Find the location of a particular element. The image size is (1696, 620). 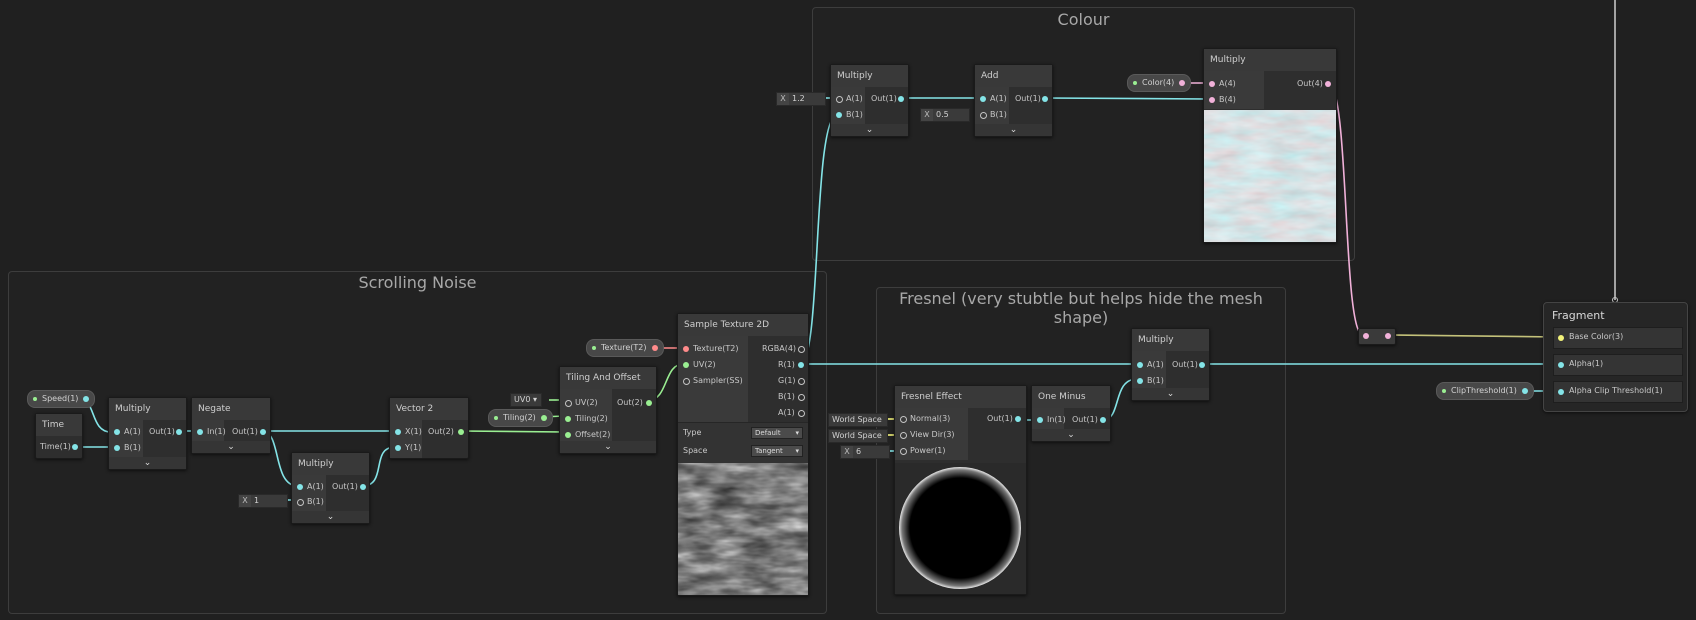

fresnel-out-dot is located at coordinates (1018, 419).